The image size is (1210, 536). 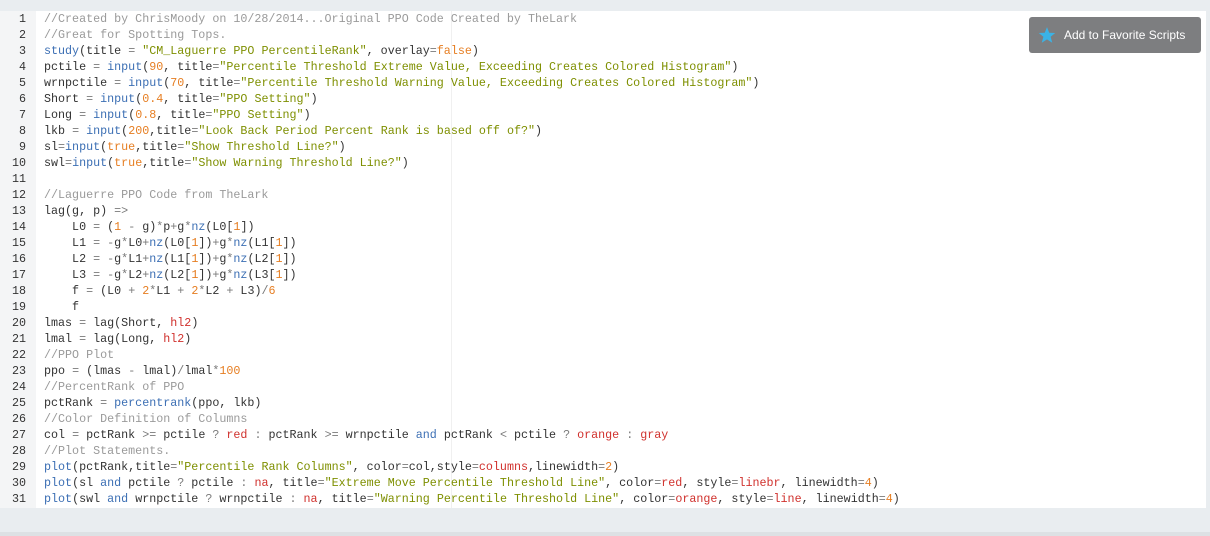 I want to click on code-line: 14 L0 = (1 - g)*p+g*nz(L0[1]), so click(x=603, y=227).